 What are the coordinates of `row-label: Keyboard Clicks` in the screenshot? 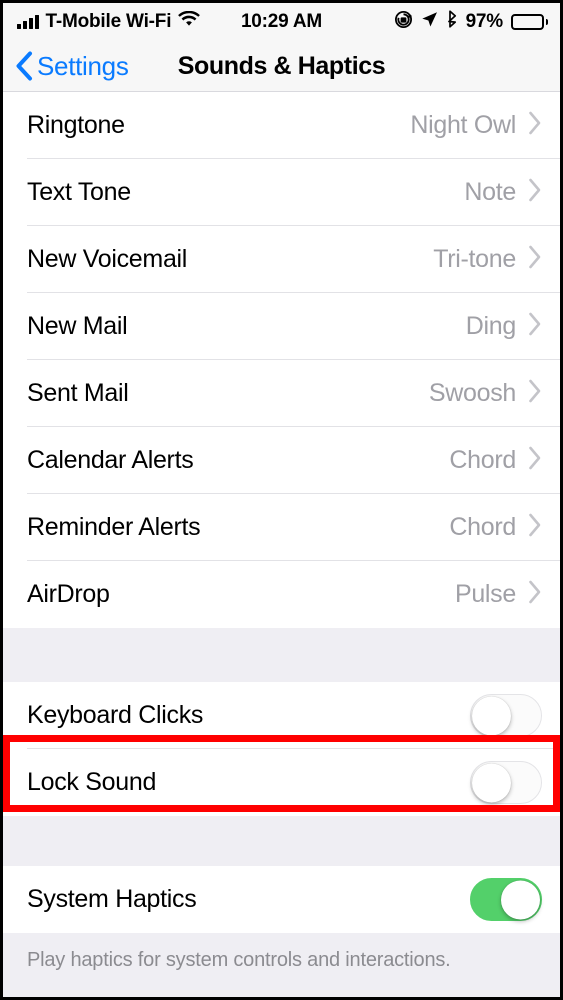 It's located at (115, 715).